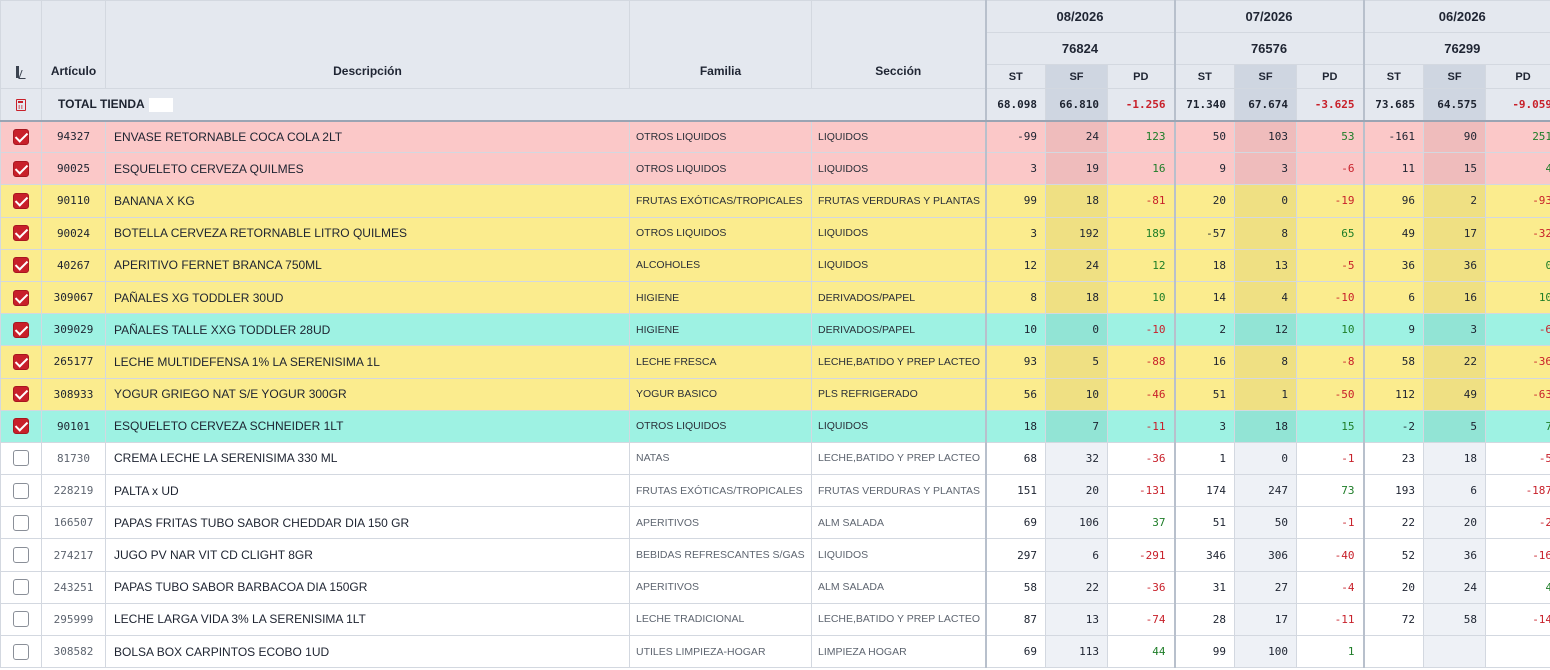 Image resolution: width=1550 pixels, height=670 pixels. What do you see at coordinates (1393, 491) in the screenshot?
I see `value-st: 193` at bounding box center [1393, 491].